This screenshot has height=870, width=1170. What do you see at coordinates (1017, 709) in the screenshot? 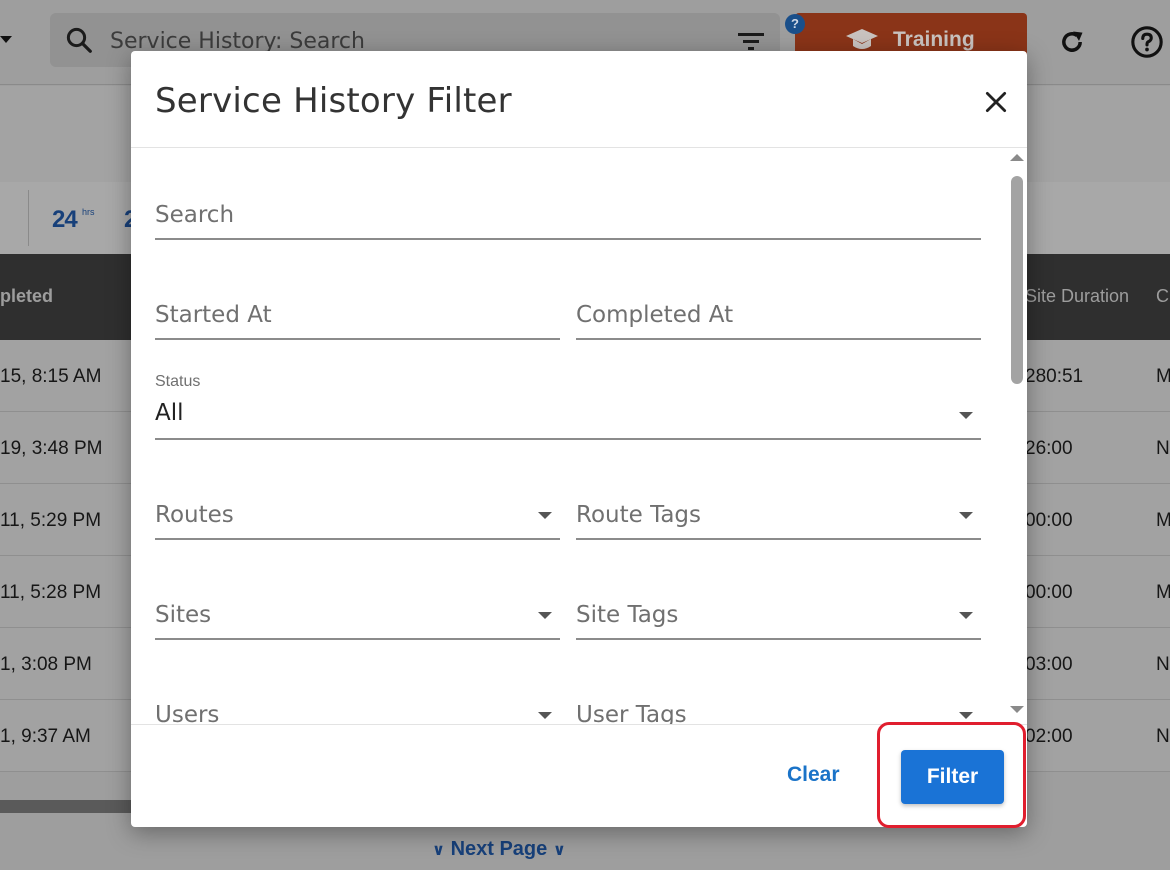
I see `scroll-down-arrow-icon` at bounding box center [1017, 709].